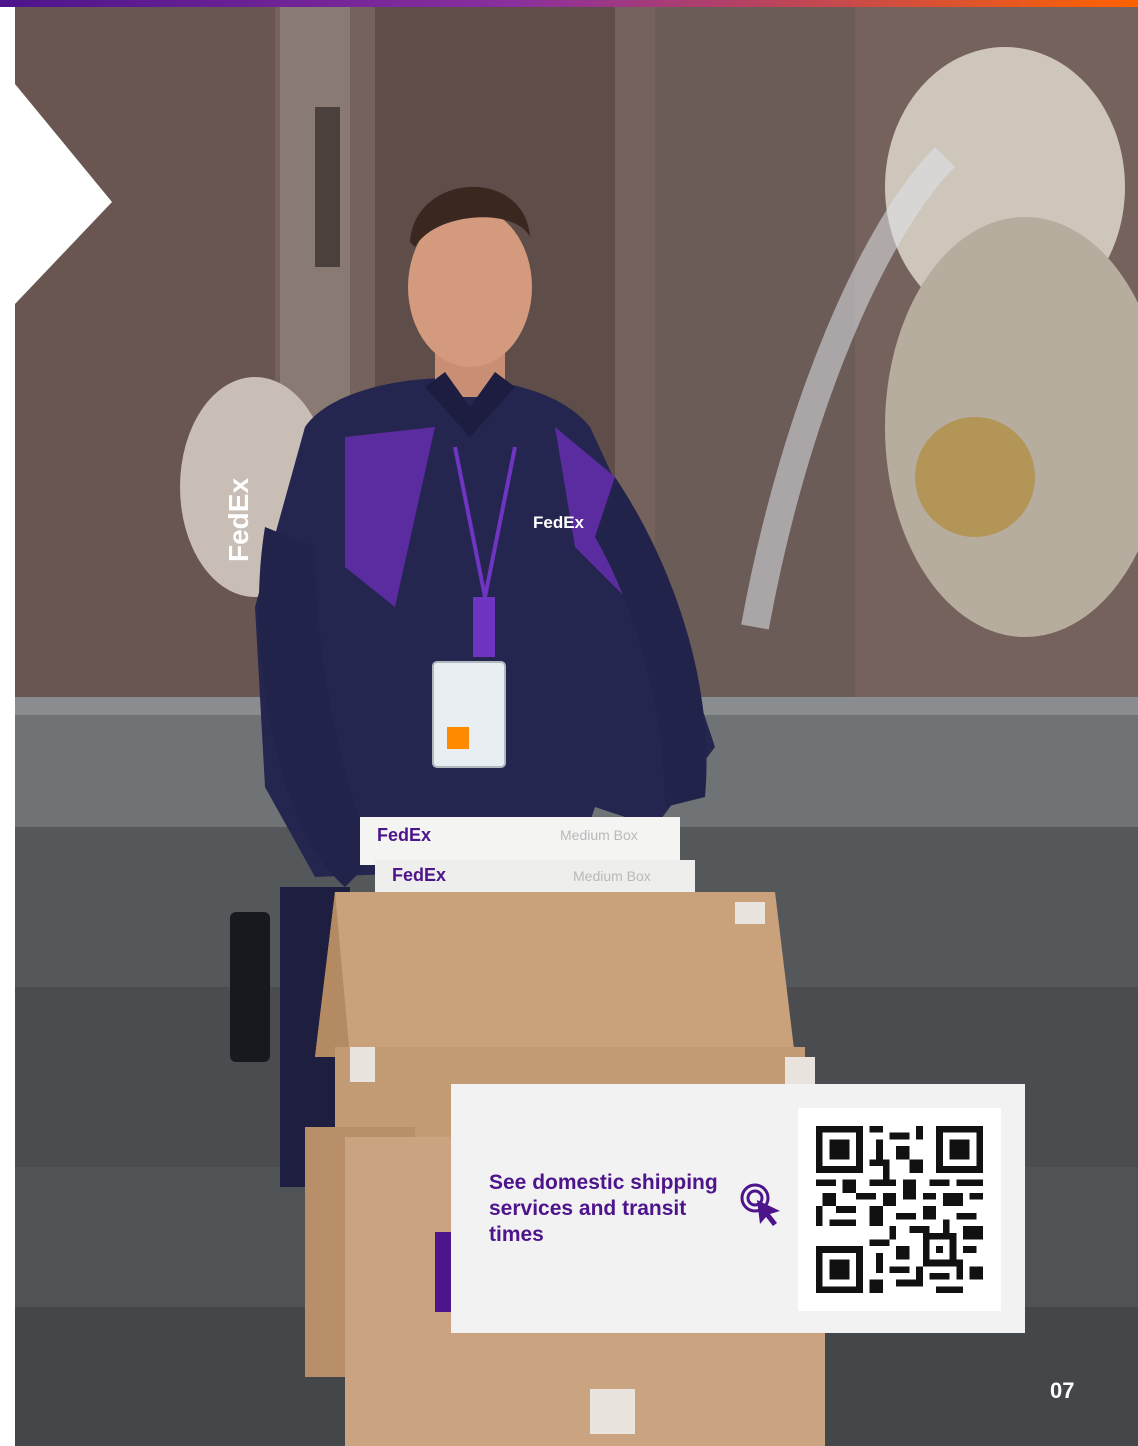 The image size is (1138, 1446). I want to click on box-second-label: Medium Box, so click(612, 876).